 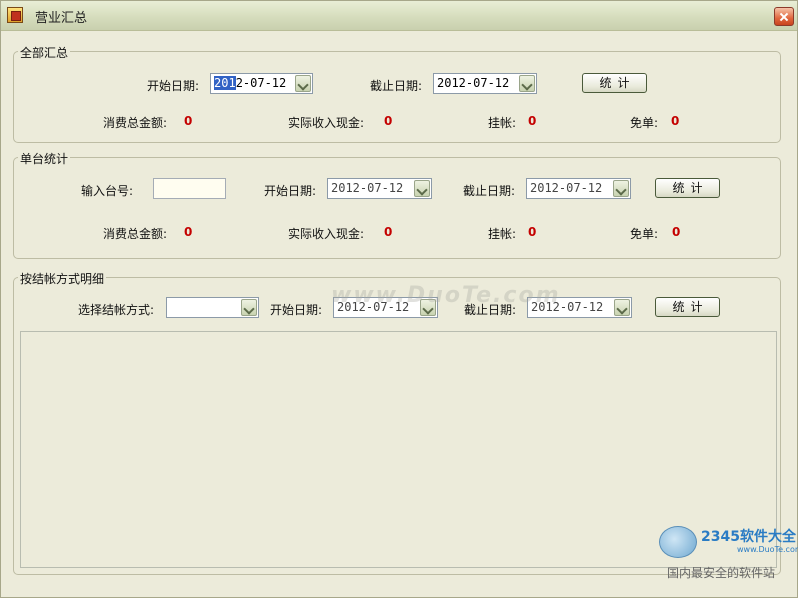 What do you see at coordinates (326, 234) in the screenshot?
I see `single-cash-label: 实际收入现金:` at bounding box center [326, 234].